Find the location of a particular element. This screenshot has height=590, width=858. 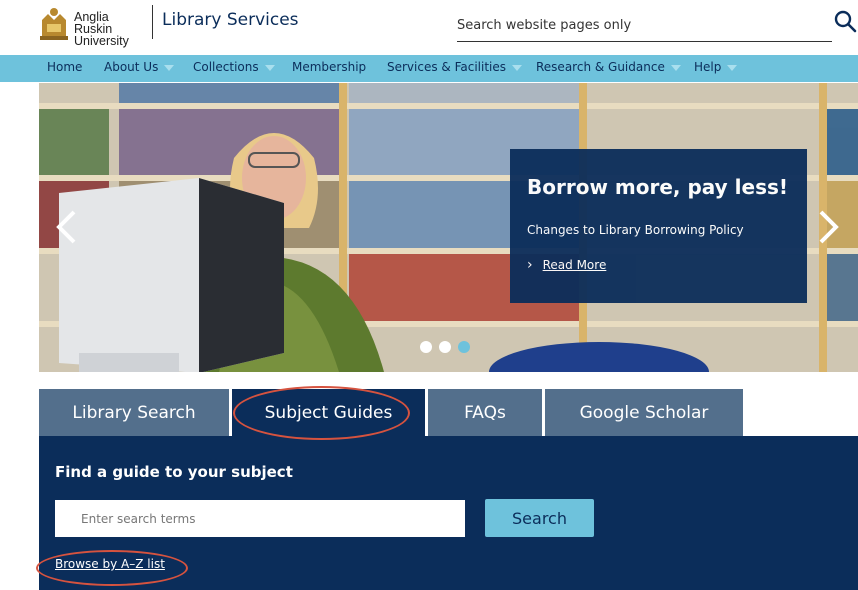

university-logo: Anglia Ruskin University is located at coordinates (93, 26).